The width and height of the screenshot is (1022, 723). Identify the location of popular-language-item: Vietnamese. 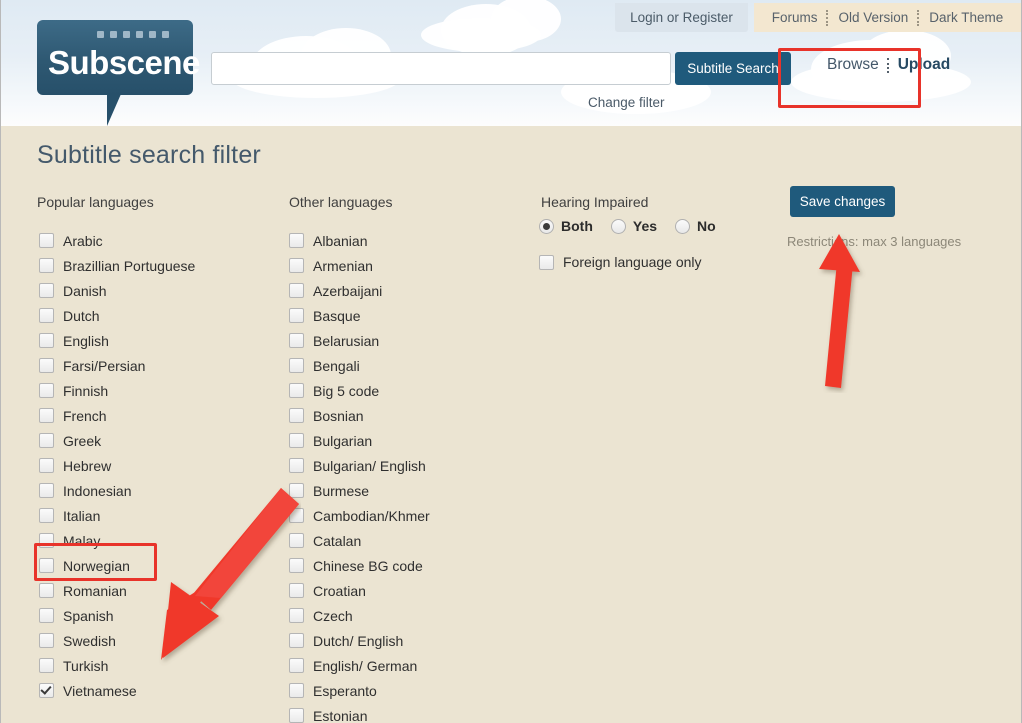
(117, 690).